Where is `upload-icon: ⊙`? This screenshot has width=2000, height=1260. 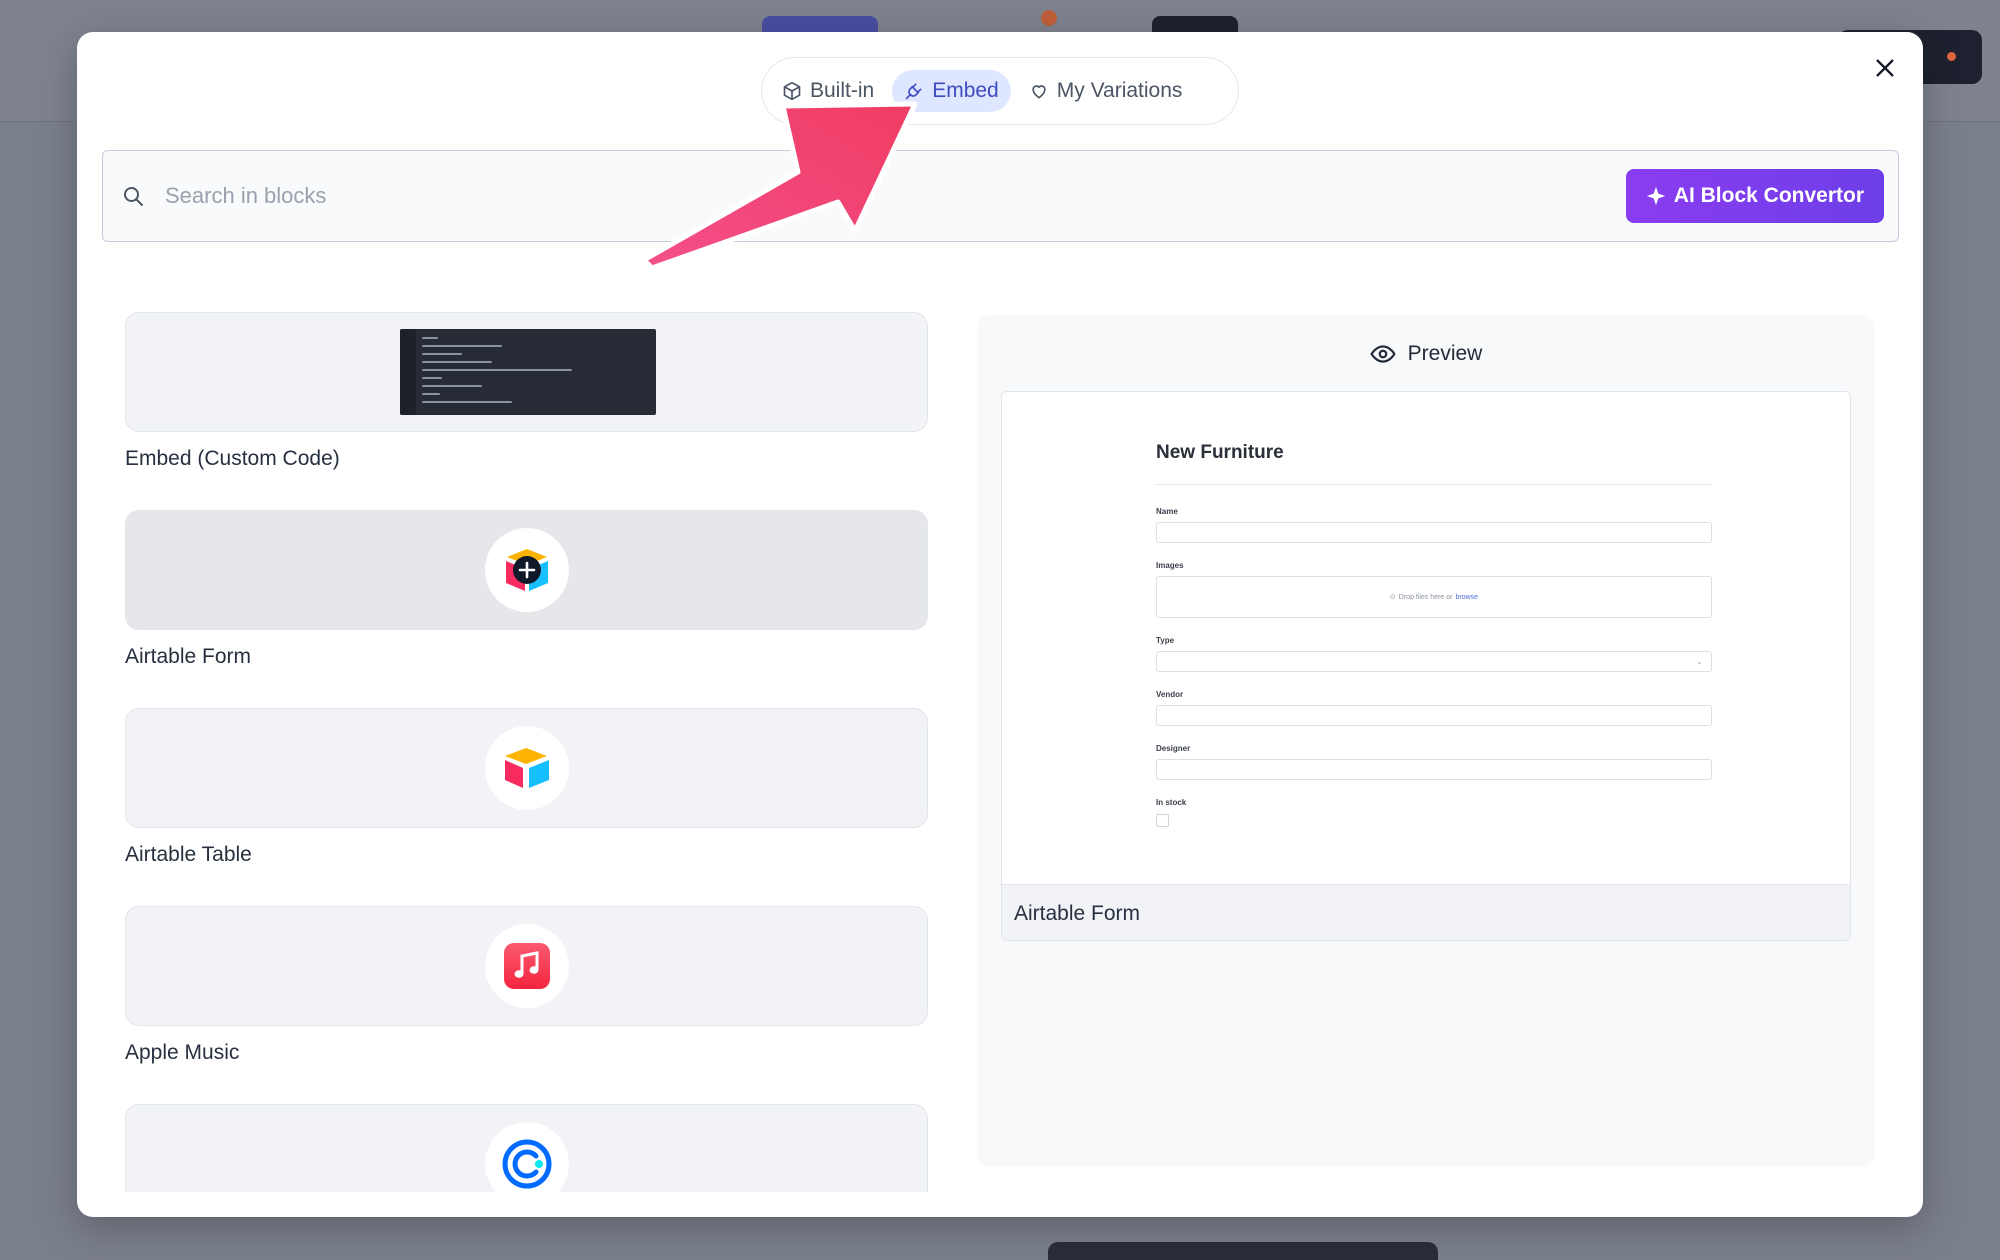
upload-icon: ⊙ is located at coordinates (1392, 597).